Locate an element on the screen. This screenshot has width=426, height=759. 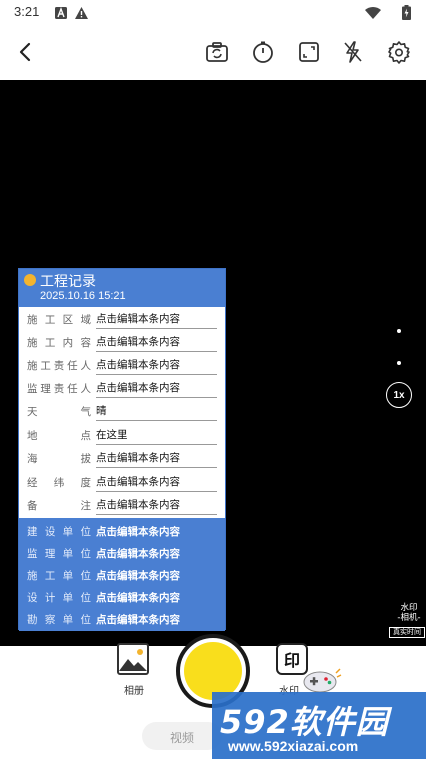
row-value: 晴 is located at coordinates (156, 412).